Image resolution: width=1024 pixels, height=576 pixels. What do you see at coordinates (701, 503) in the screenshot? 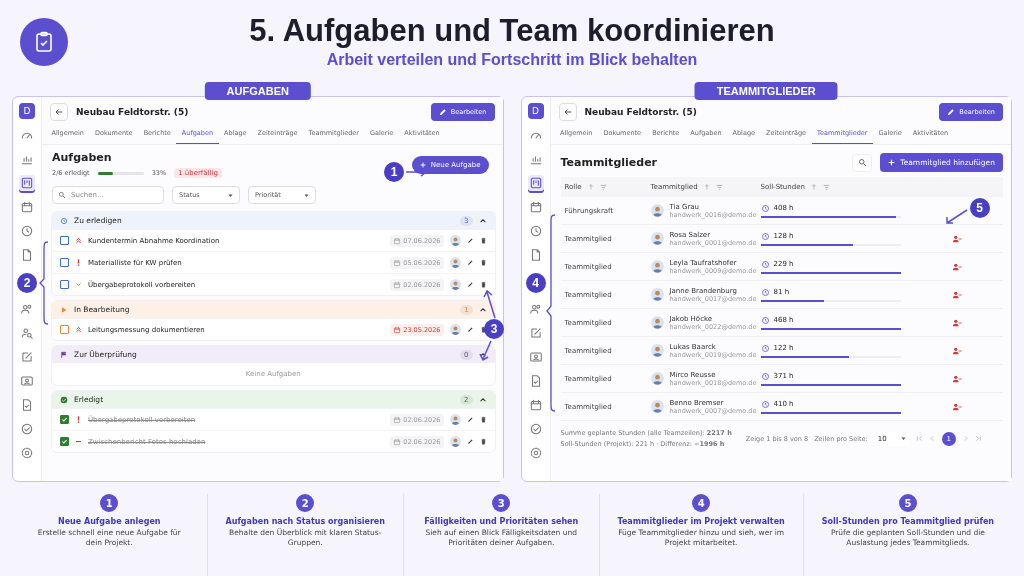
I see `step-number: 4` at bounding box center [701, 503].